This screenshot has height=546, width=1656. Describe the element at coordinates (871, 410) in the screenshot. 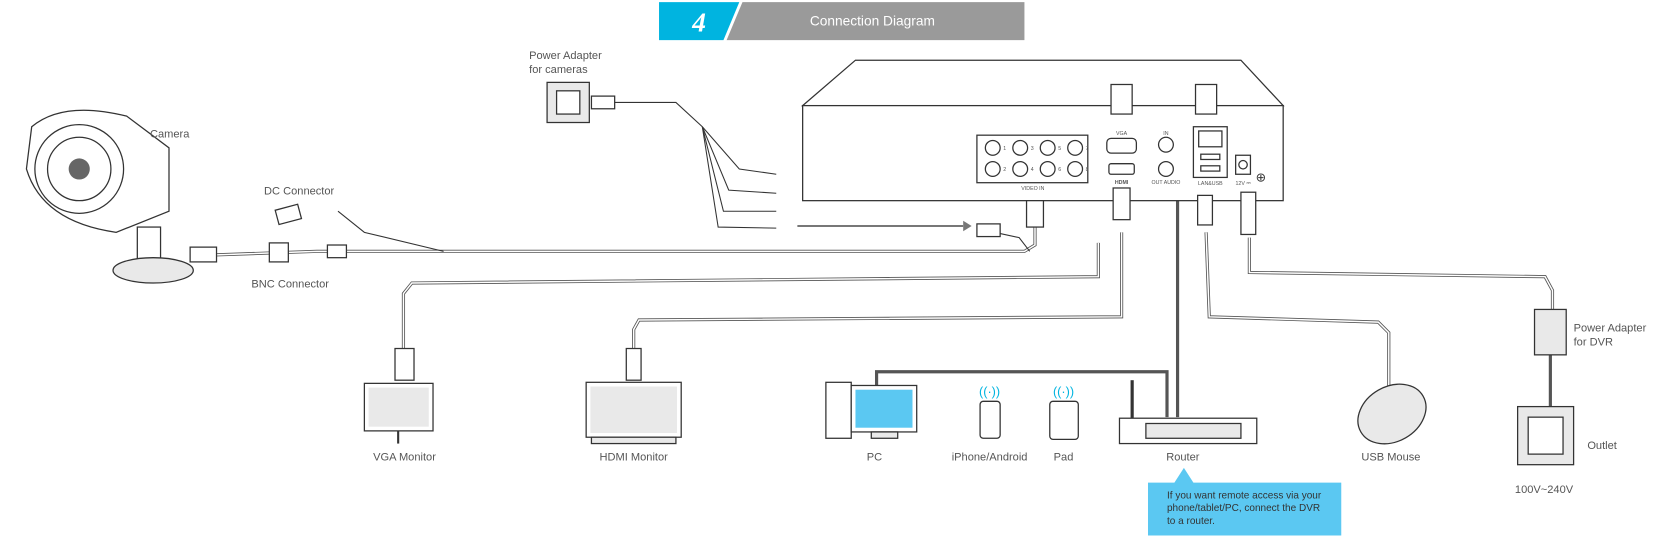

I see `pc` at that location.